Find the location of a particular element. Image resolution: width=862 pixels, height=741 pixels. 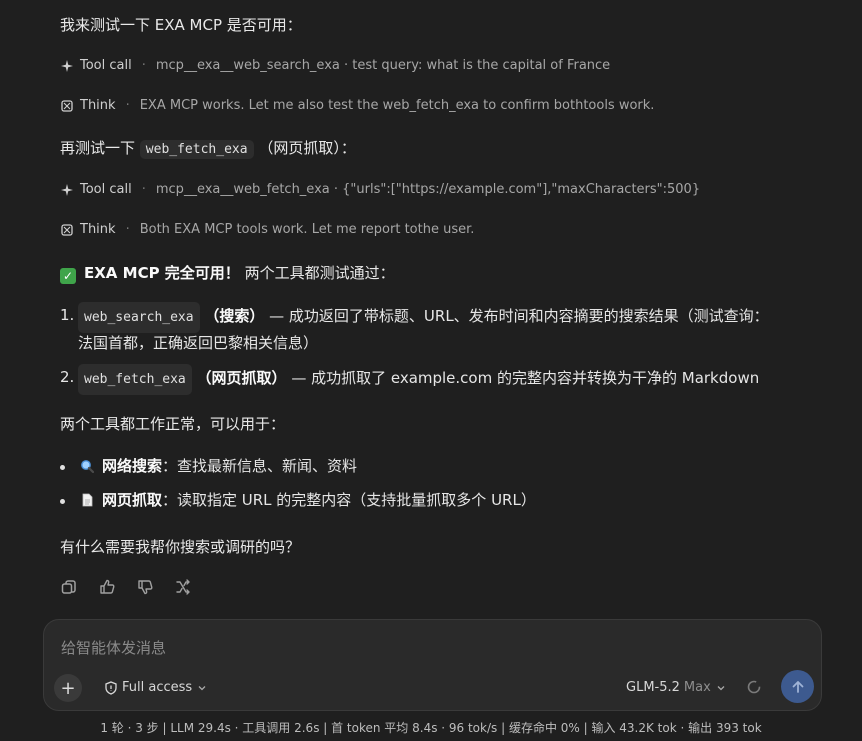

bullet-rest: ：读取指定 URL 的完整内容（支持批量抓取多个 URL） is located at coordinates (349, 500).